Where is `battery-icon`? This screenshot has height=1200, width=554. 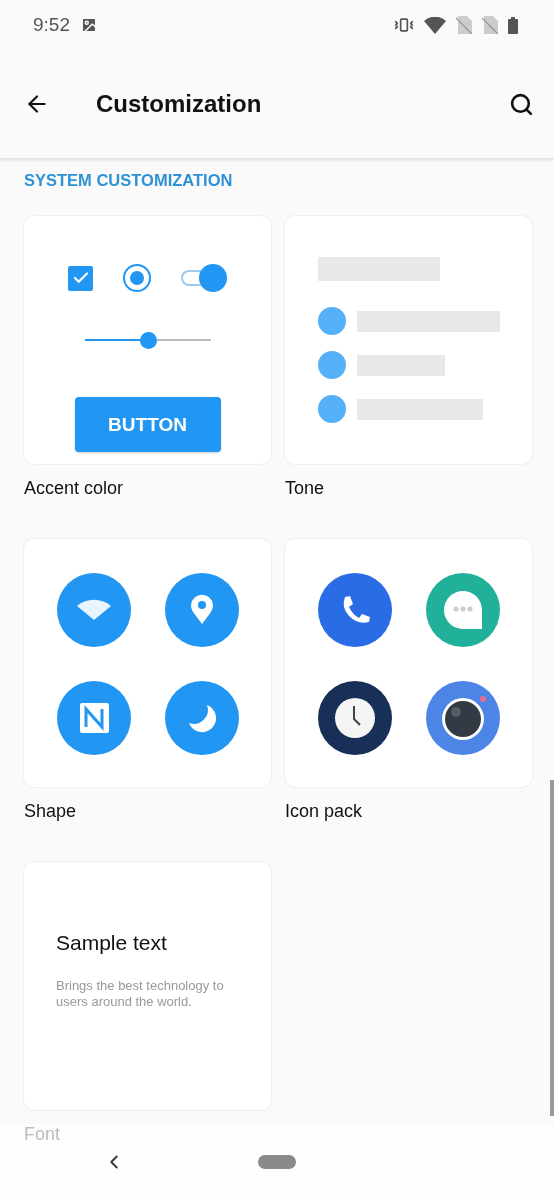 battery-icon is located at coordinates (513, 25).